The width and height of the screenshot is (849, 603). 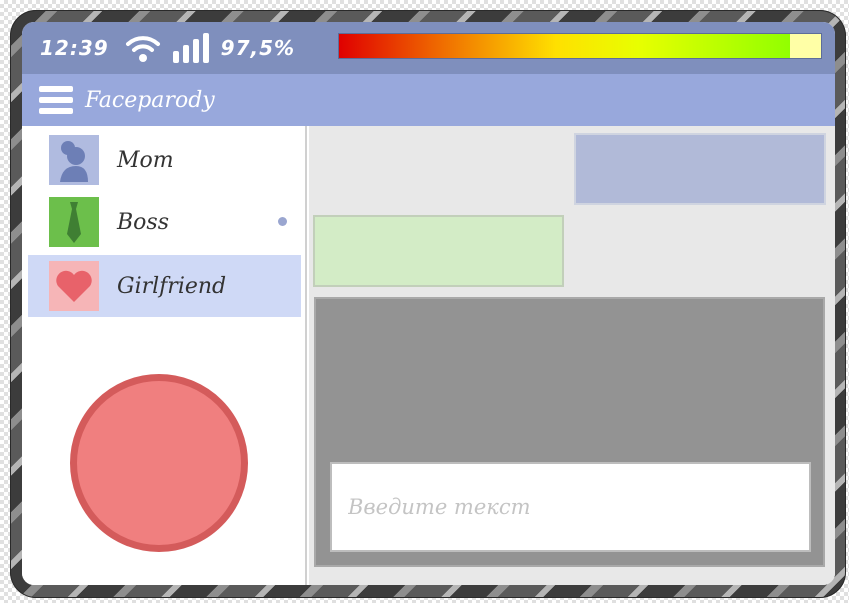 I want to click on battery-percent: 97,5%, so click(x=258, y=48).